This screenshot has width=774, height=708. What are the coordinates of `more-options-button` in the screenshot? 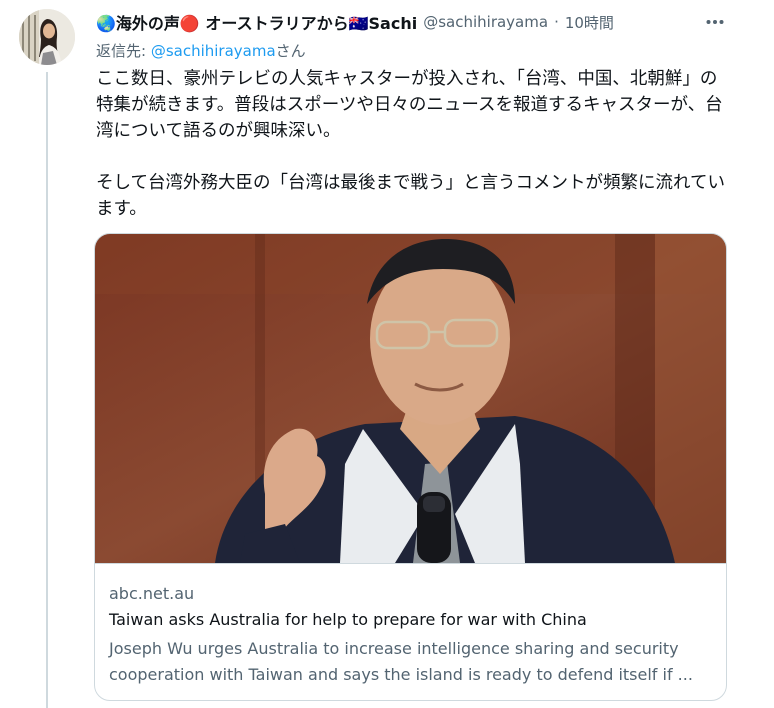 It's located at (715, 22).